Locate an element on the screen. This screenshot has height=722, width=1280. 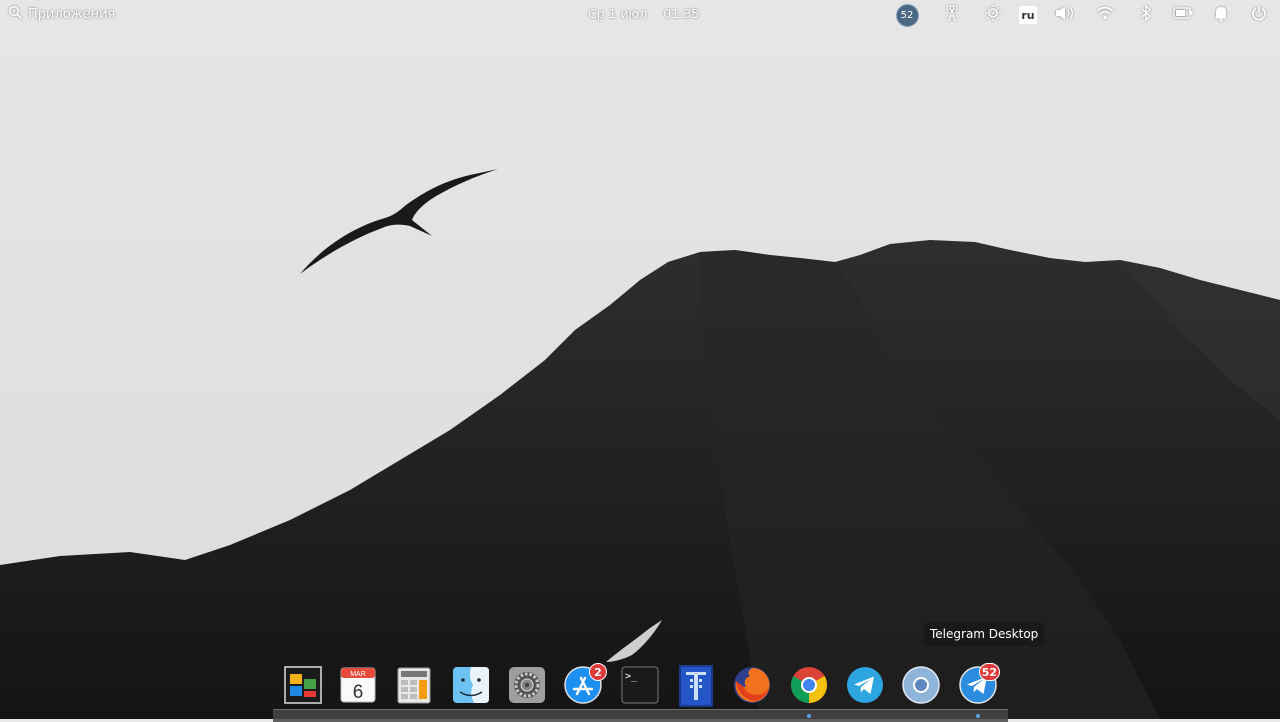
power-battery-indicator is located at coordinates (1183, 15).